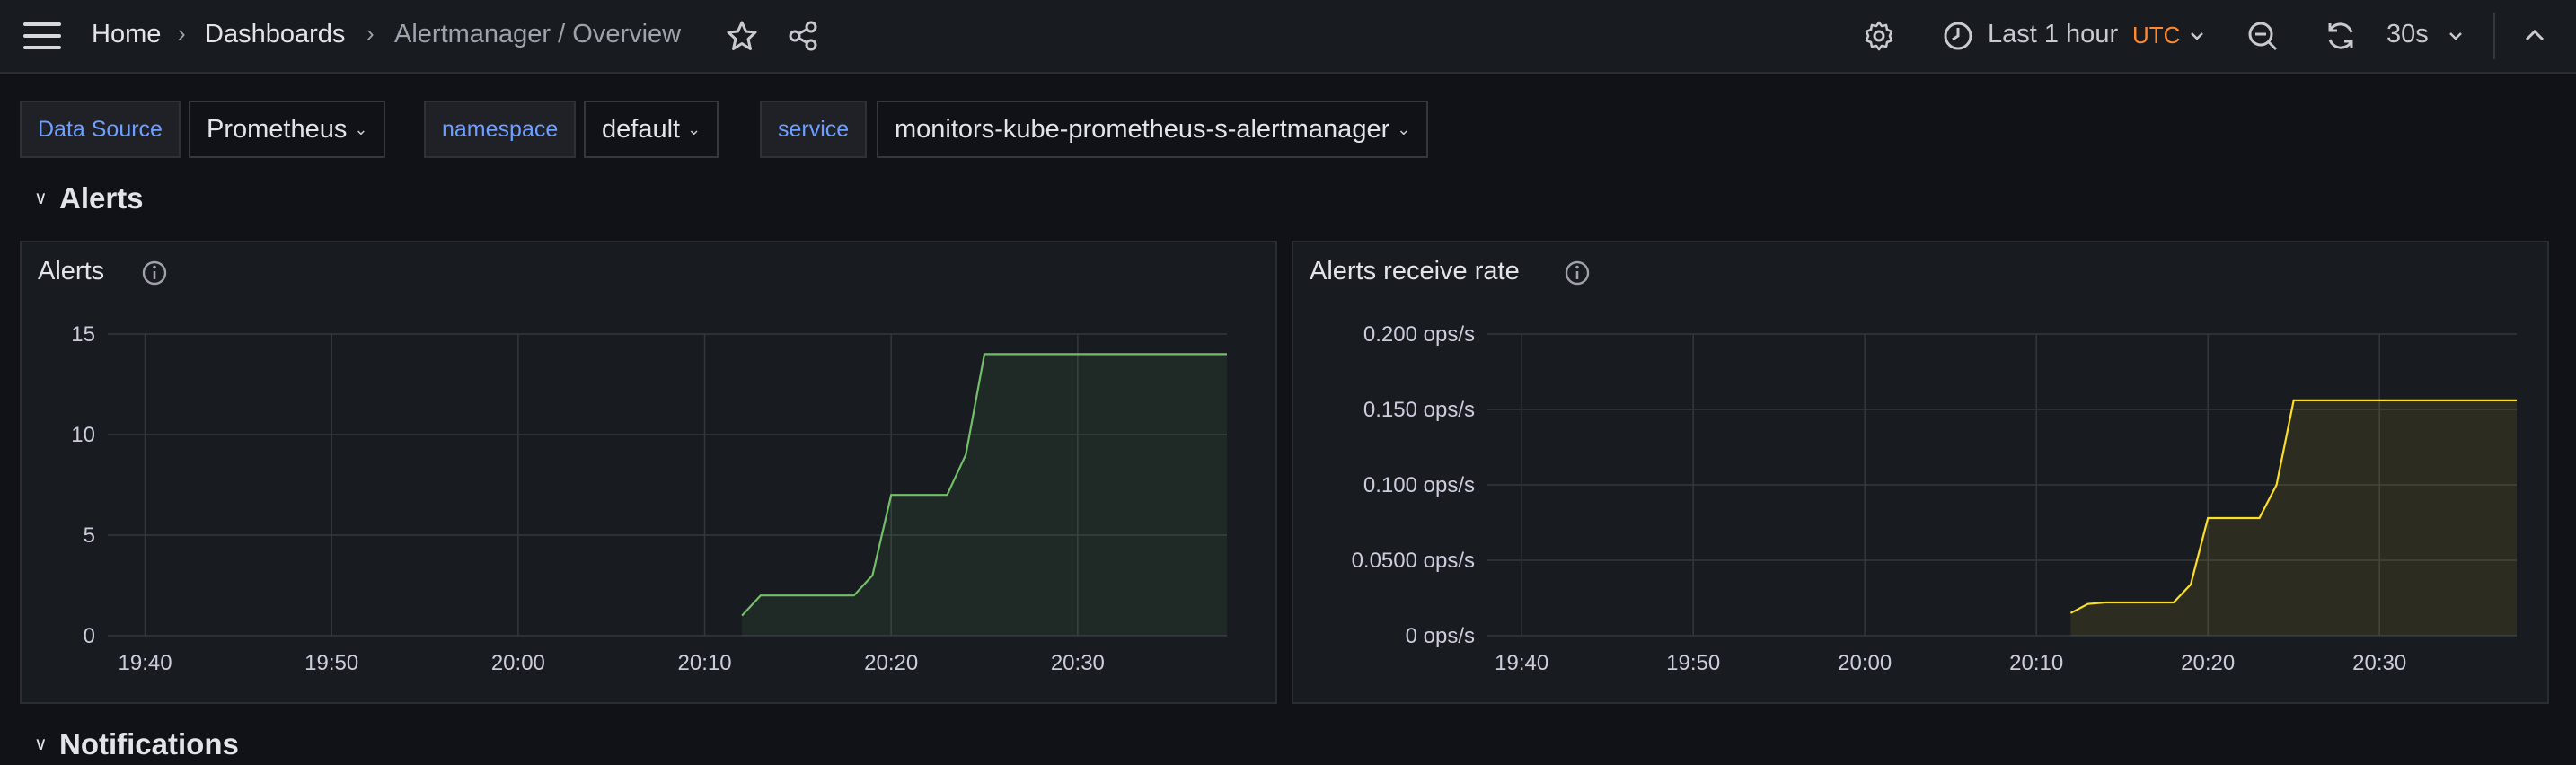 The image size is (2576, 765). Describe the element at coordinates (2156, 35) in the screenshot. I see `timezone-label: UTC` at that location.